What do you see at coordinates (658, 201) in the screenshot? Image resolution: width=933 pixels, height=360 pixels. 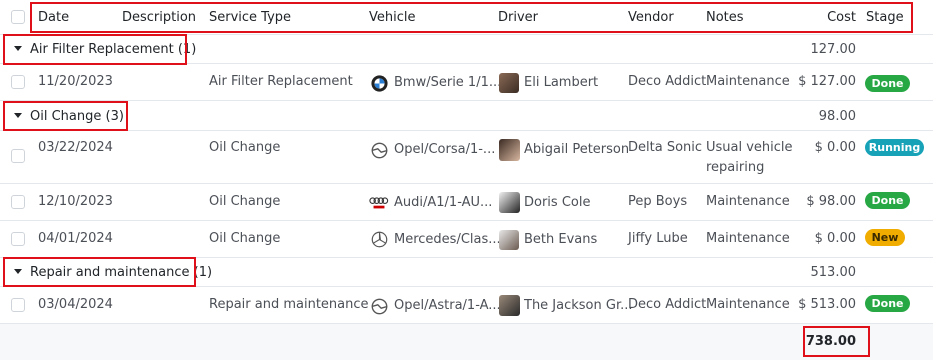 I see `cell-vendor: Pep Boys` at bounding box center [658, 201].